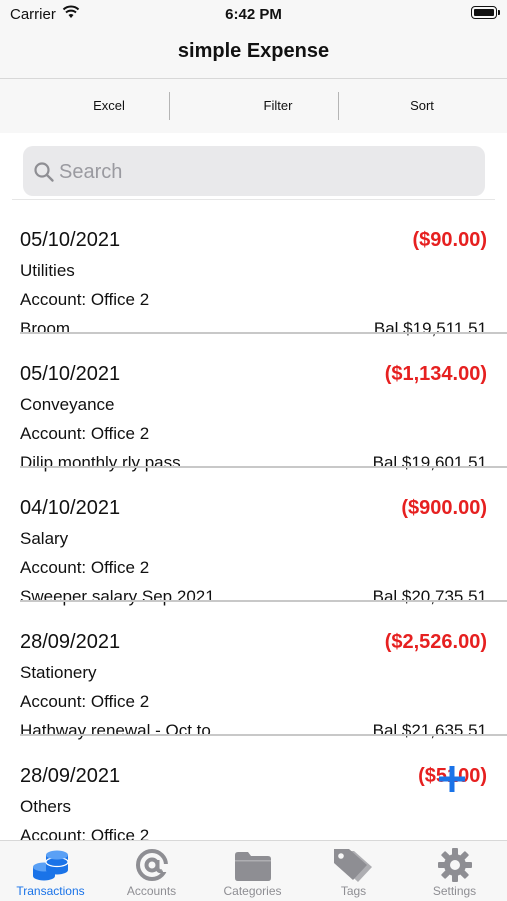 This screenshot has width=507, height=901. I want to click on folder-icon, so click(253, 867).